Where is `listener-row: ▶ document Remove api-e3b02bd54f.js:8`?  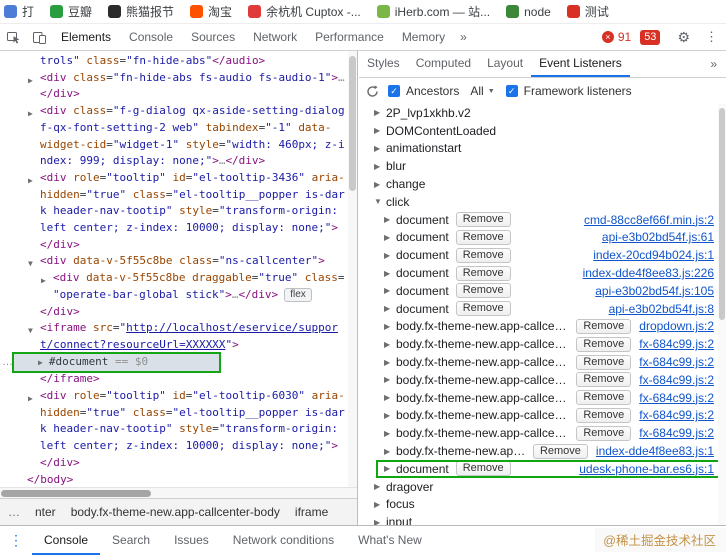
listener-row: ▶ document Remove api-e3b02bd54f.js:8 is located at coordinates (542, 309).